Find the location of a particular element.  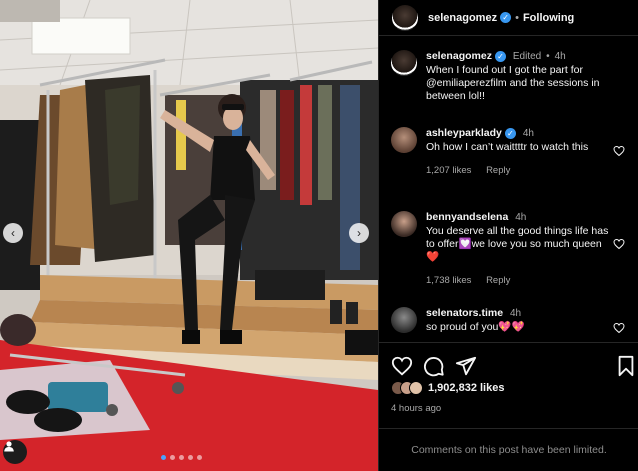

divider is located at coordinates (508, 342).